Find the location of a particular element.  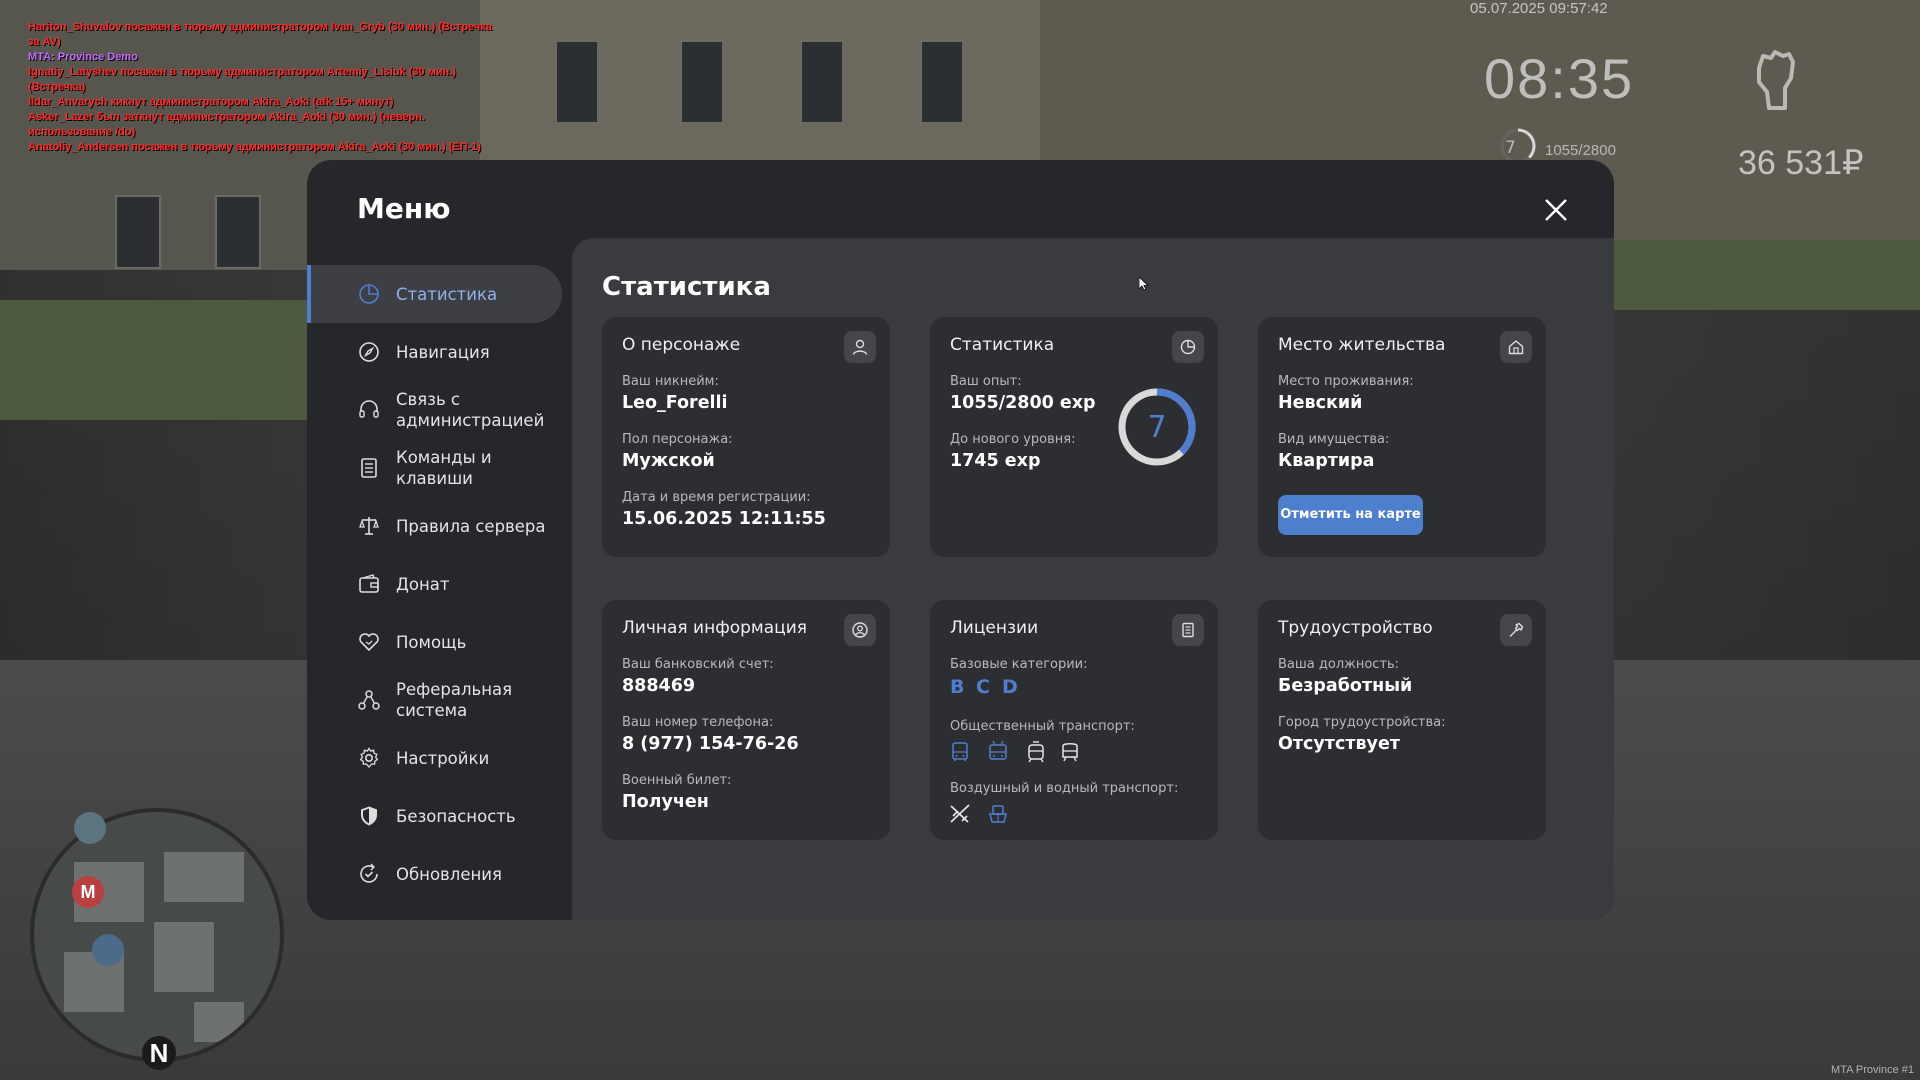

nickname-label: Ваш никнейм: is located at coordinates (670, 381).